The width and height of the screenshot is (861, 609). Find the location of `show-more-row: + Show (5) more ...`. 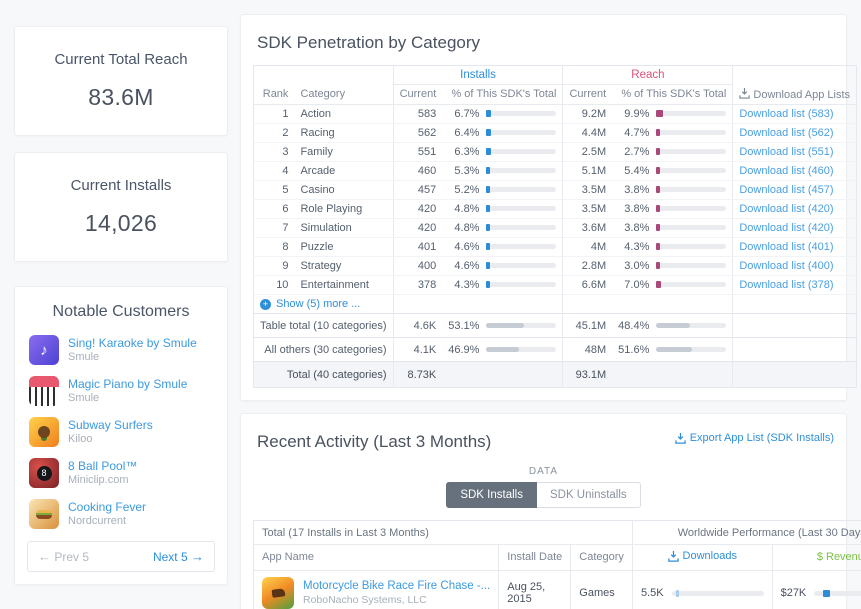

show-more-row: + Show (5) more ... is located at coordinates (555, 304).